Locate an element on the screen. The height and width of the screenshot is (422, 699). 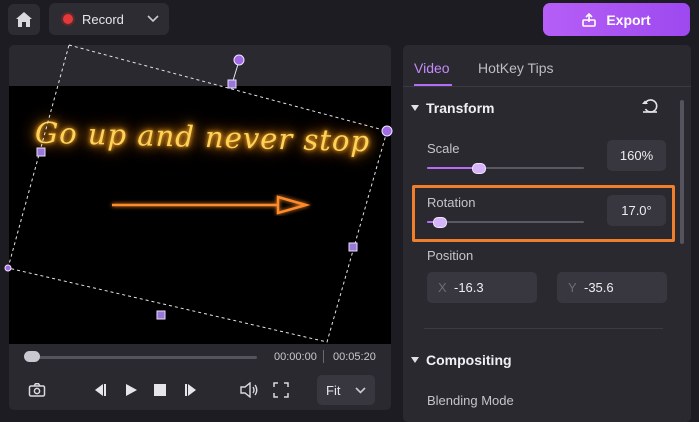
timeline-scrubber-knob is located at coordinates (32, 356).